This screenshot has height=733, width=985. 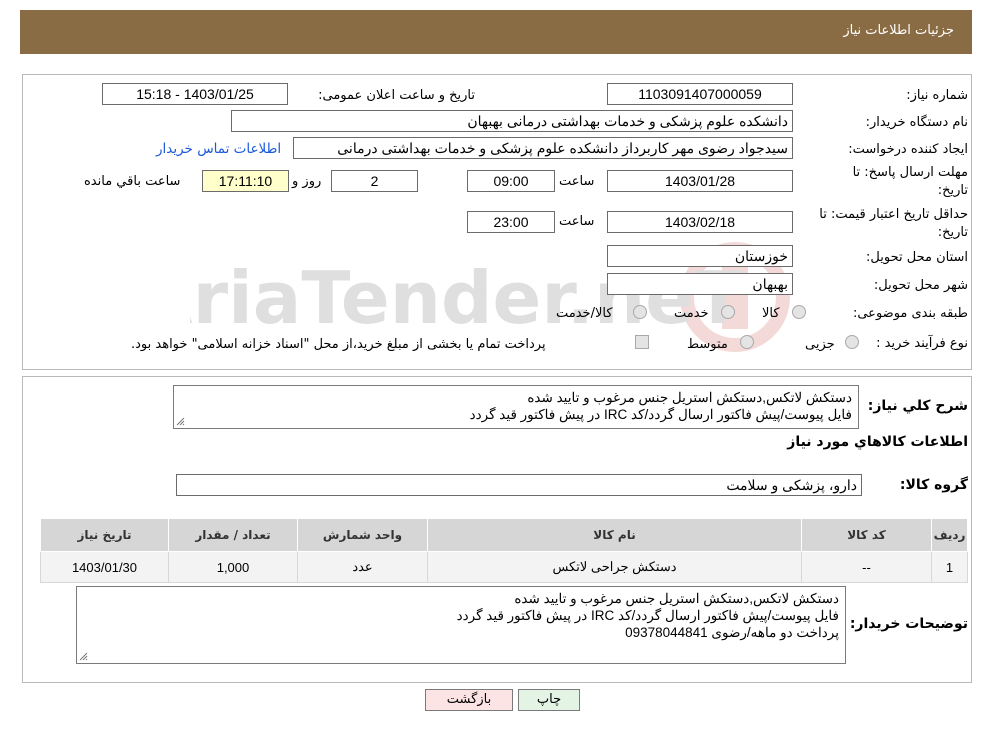 I want to click on deadline-time-field: 09:00, so click(x=511, y=181).